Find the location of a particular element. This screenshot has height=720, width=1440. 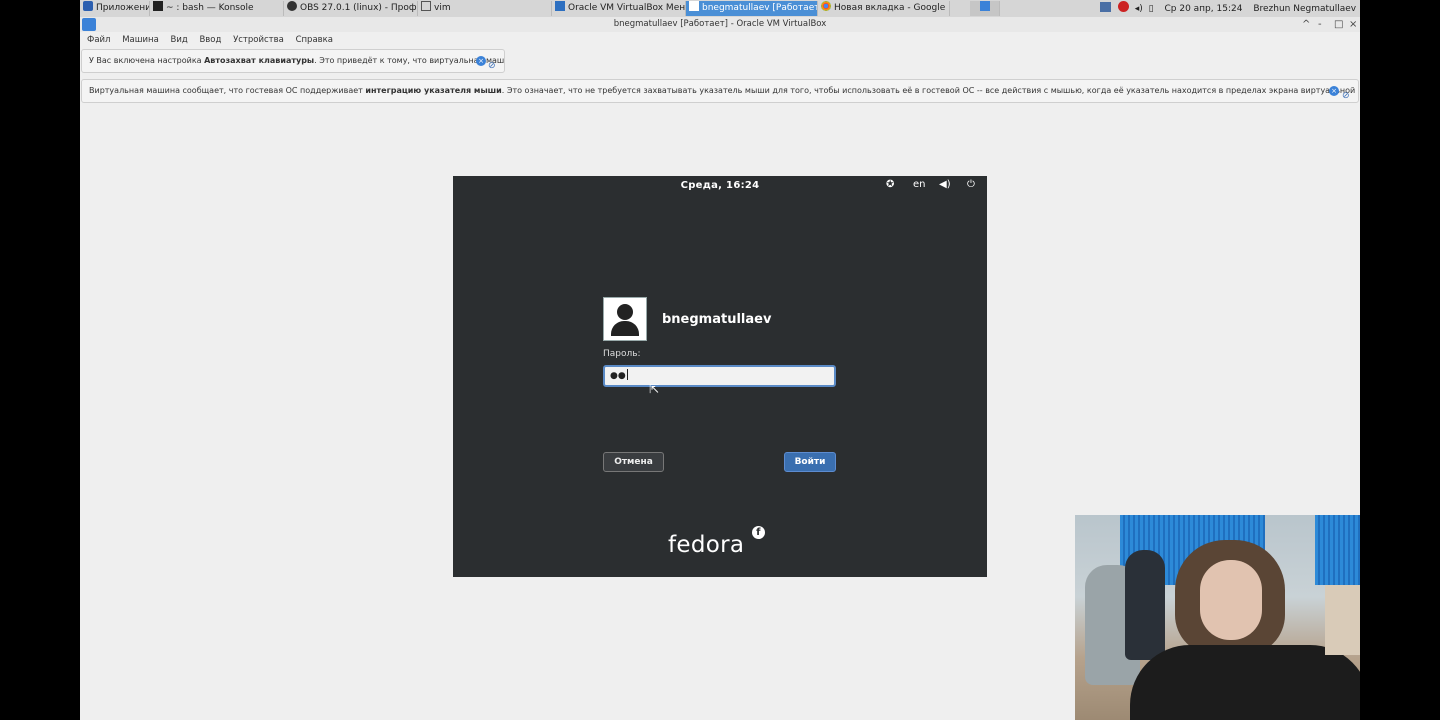

vim-icon is located at coordinates (426, 6).